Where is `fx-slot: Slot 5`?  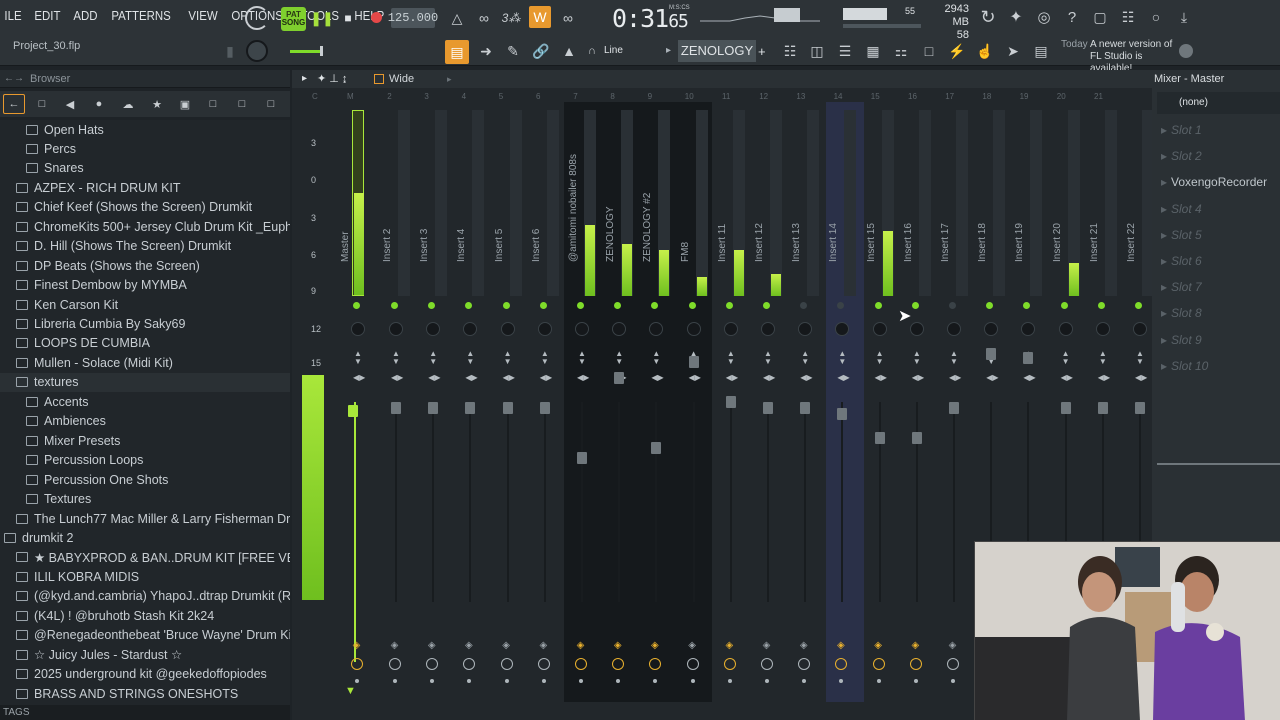 fx-slot: Slot 5 is located at coordinates (1218, 235).